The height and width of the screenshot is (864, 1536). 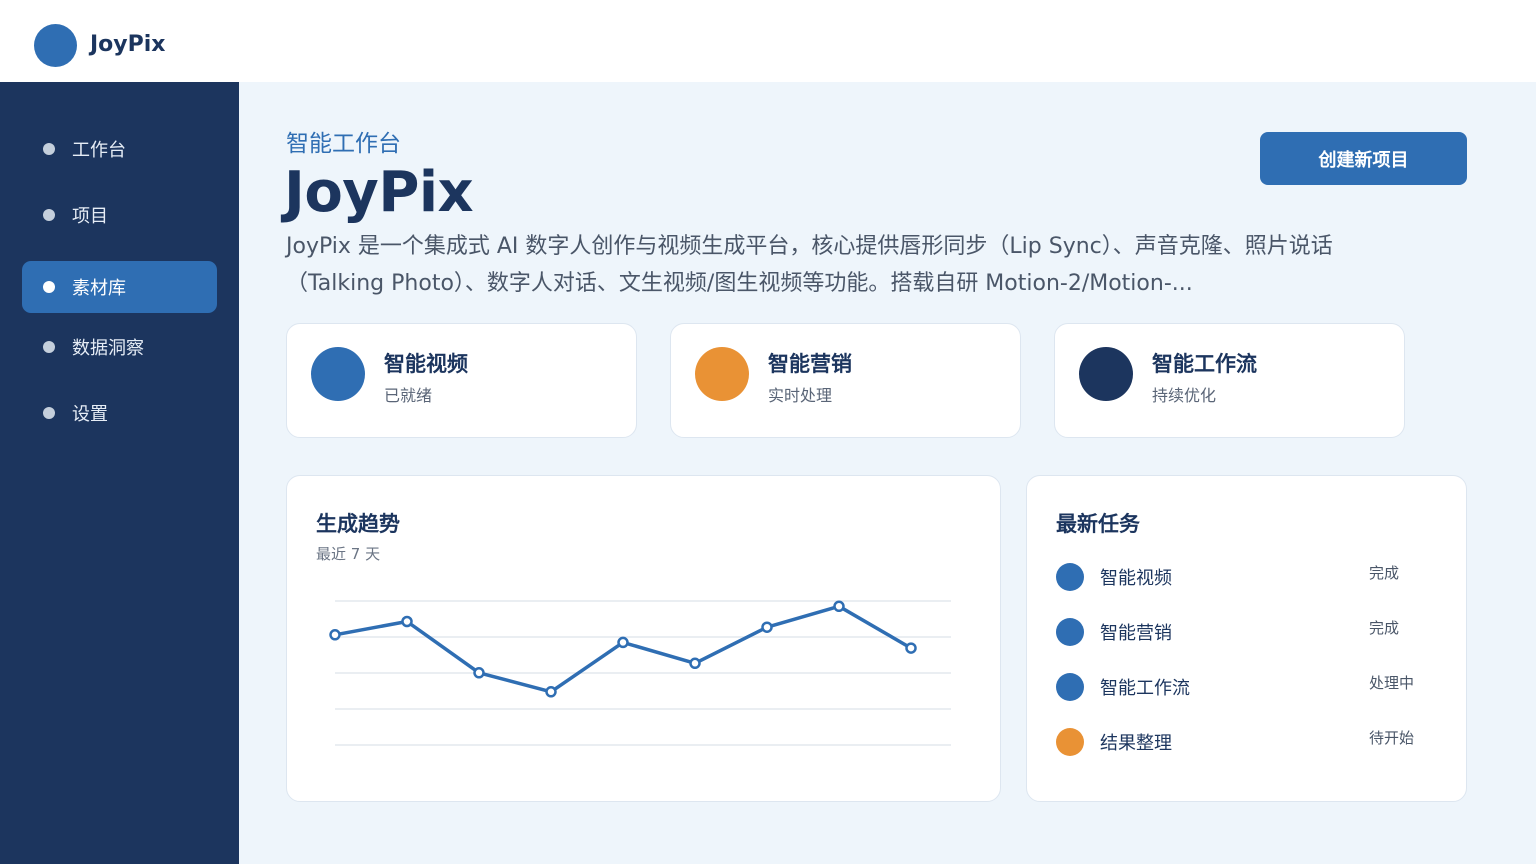 I want to click on logo-icon, so click(x=55, y=45).